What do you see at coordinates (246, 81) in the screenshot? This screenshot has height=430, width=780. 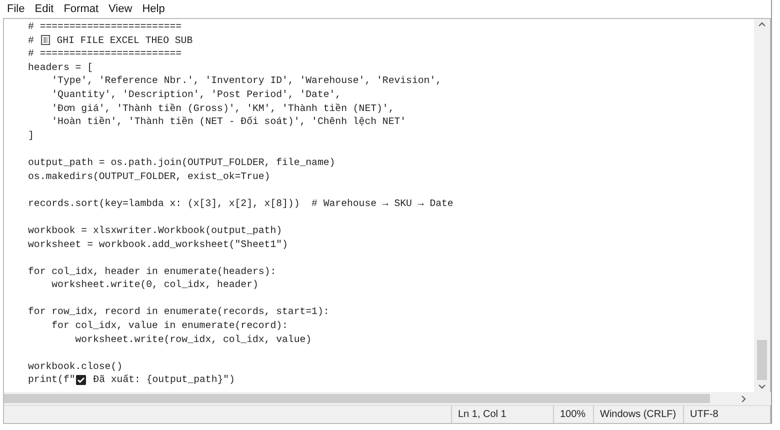 I see `code-line: 'Type', 'Reference Nbr.', 'Inventory ID', 'Warehouse', 'Revision',` at bounding box center [246, 81].